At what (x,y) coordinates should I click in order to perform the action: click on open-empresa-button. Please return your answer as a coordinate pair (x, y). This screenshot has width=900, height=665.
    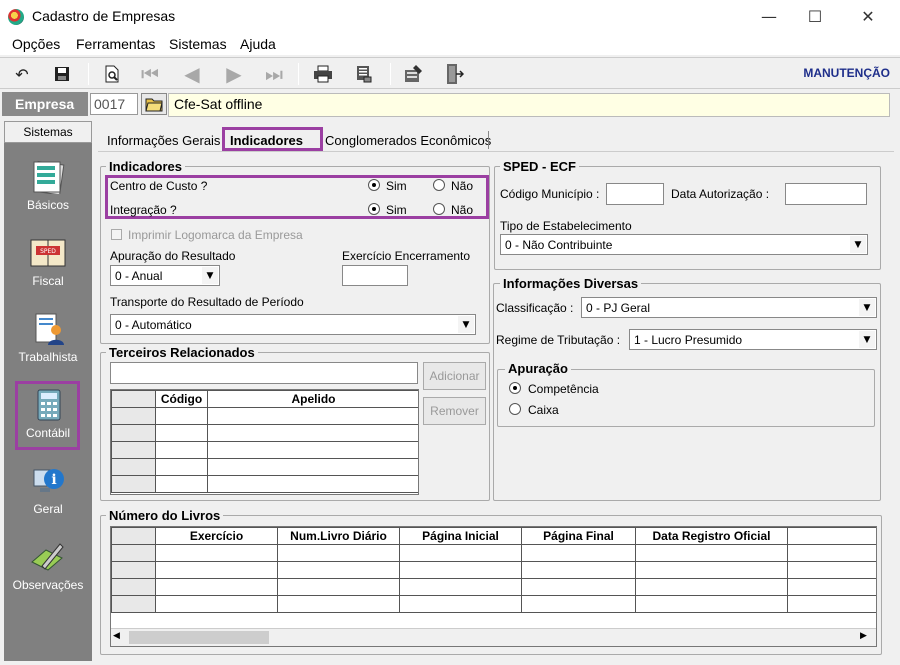
    Looking at the image, I should click on (154, 104).